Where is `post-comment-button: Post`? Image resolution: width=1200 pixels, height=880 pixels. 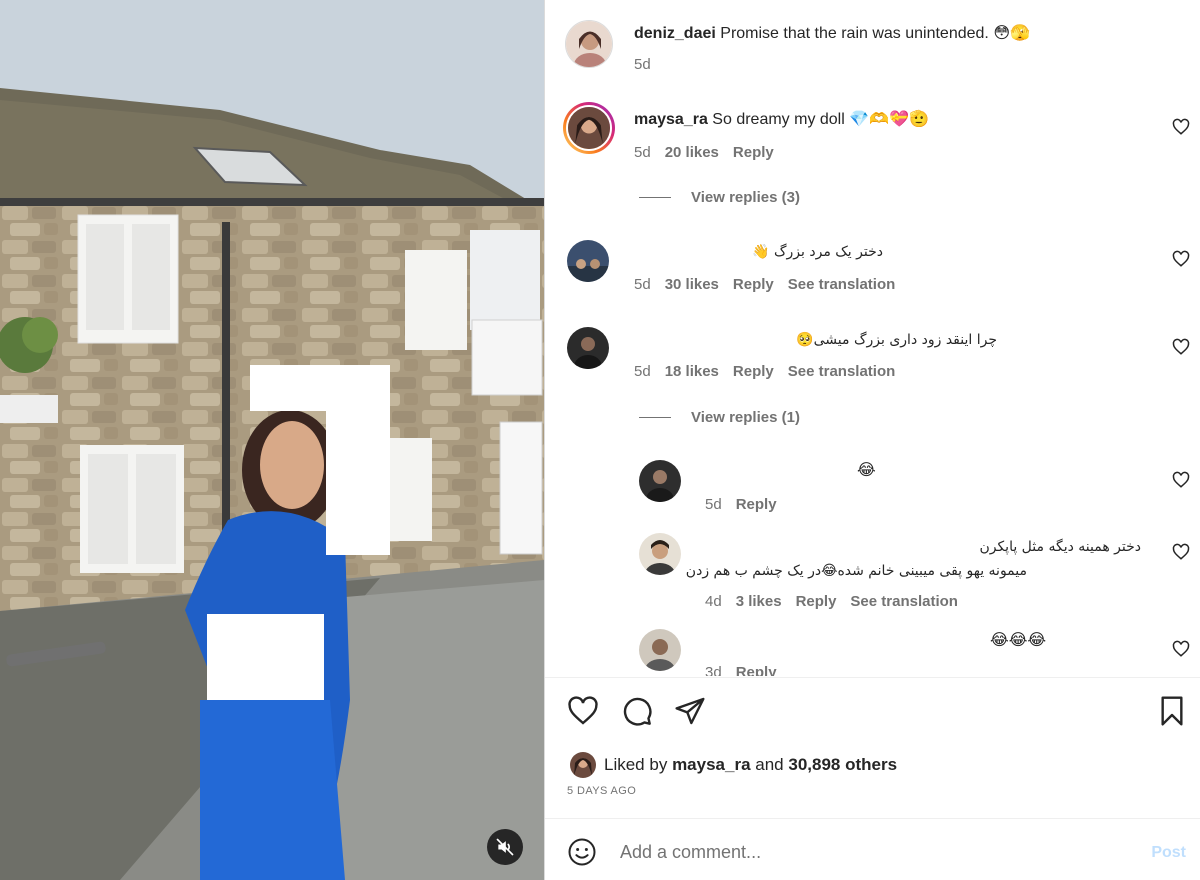
post-comment-button: Post is located at coordinates (1168, 853).